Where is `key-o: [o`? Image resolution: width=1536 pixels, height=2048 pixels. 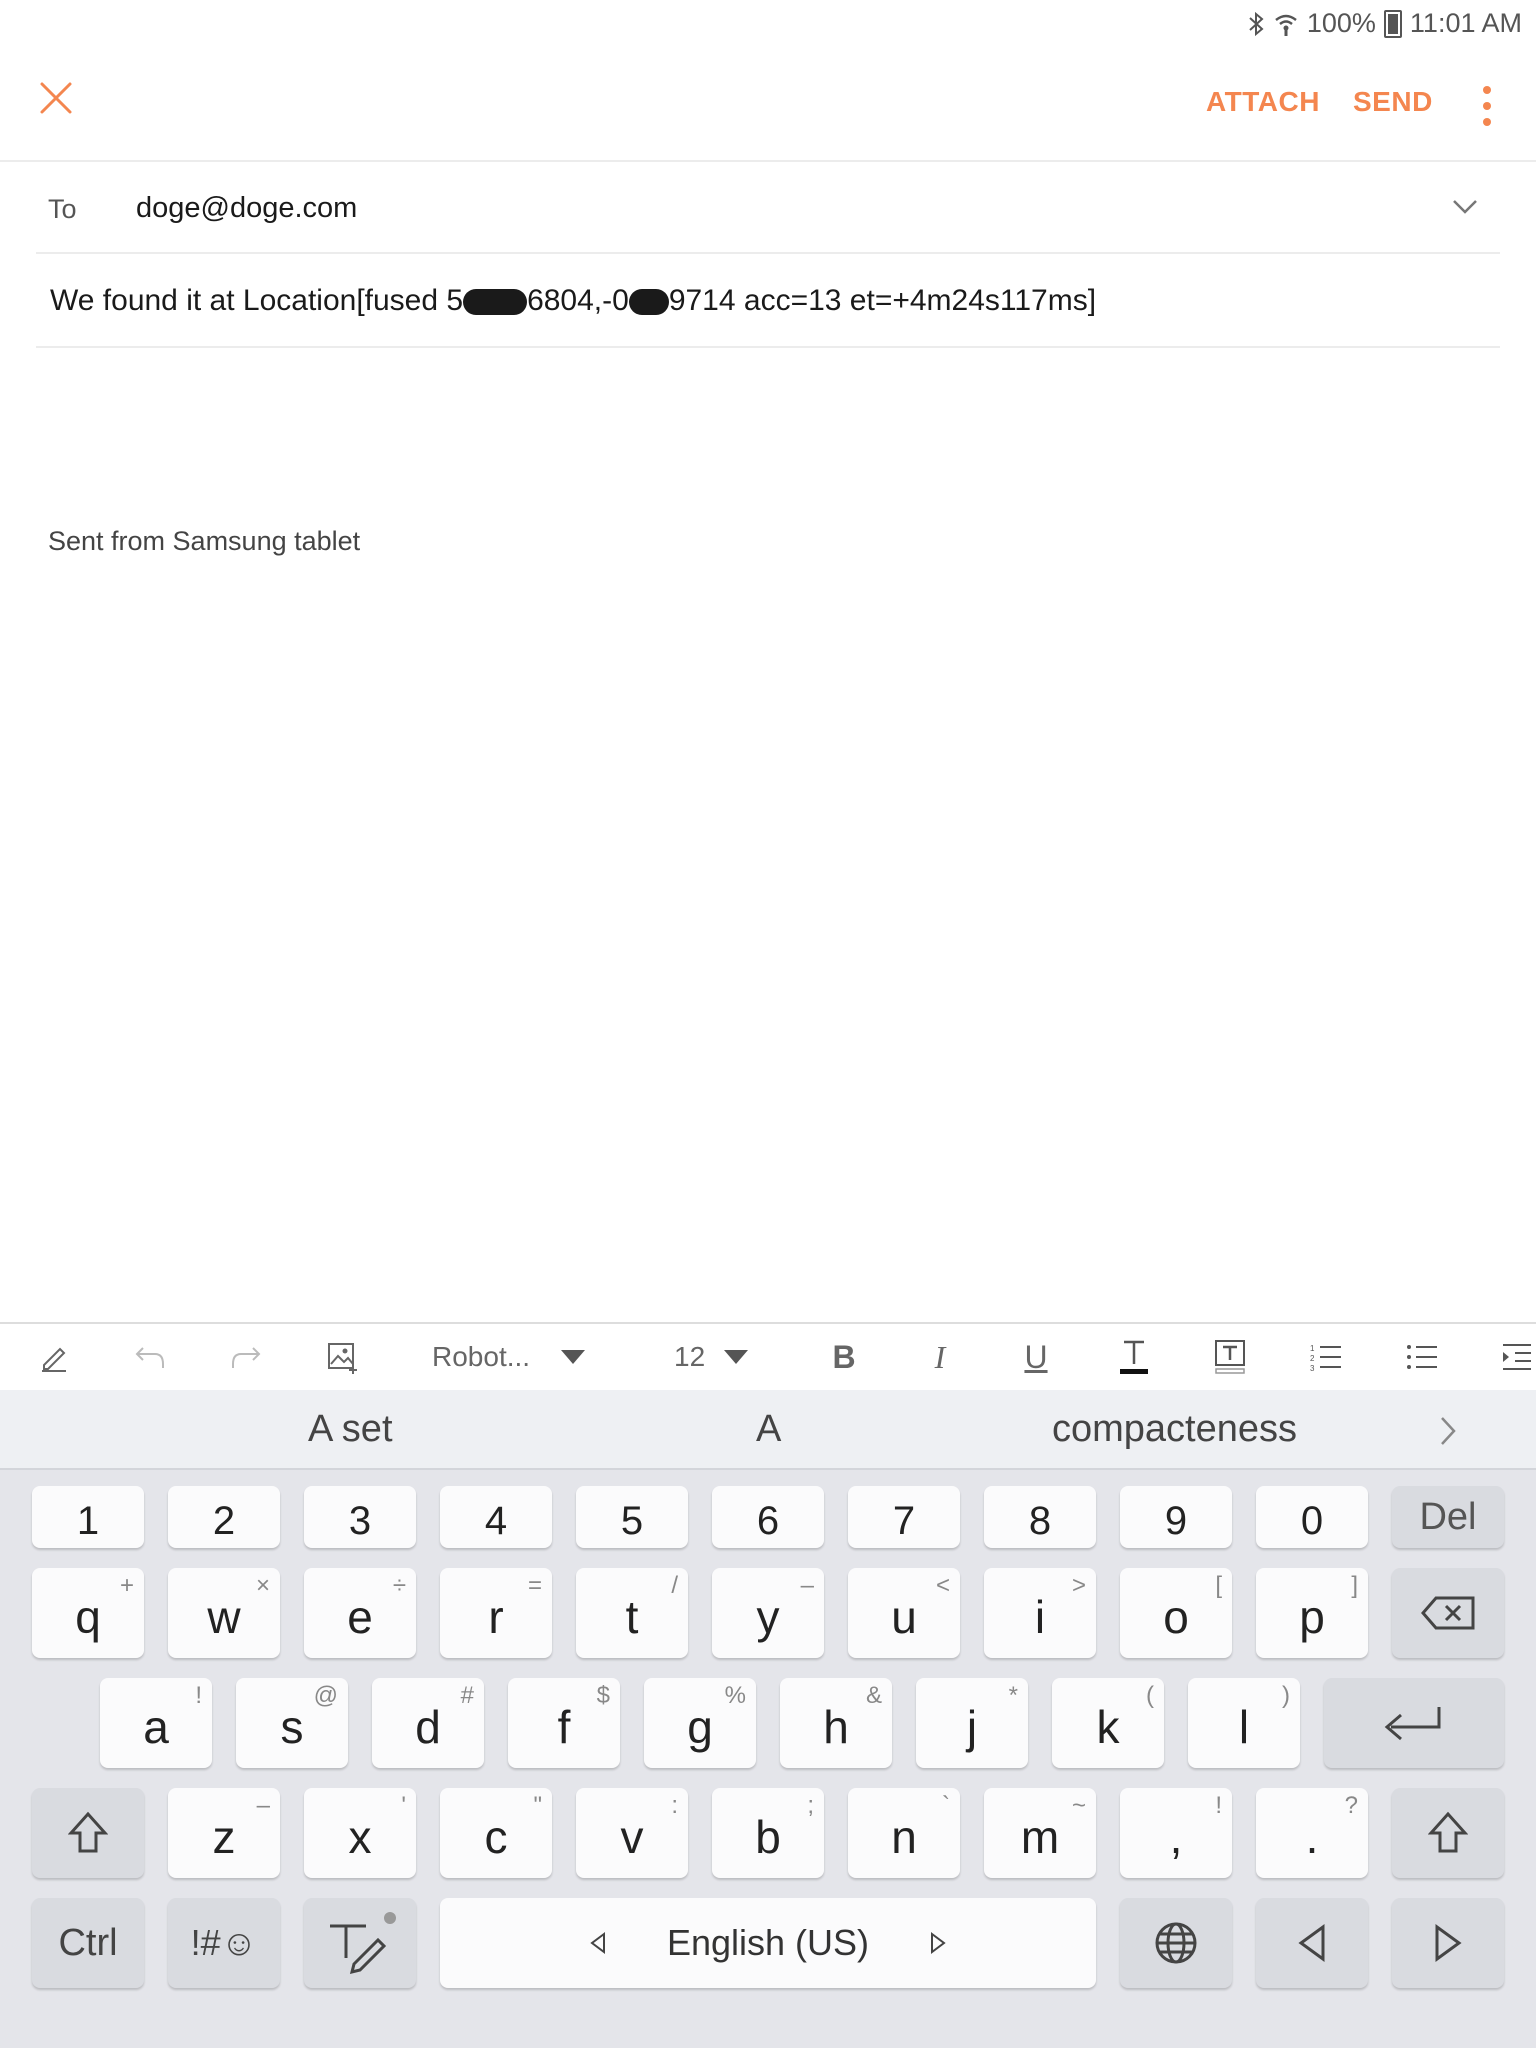 key-o: [o is located at coordinates (1176, 1613).